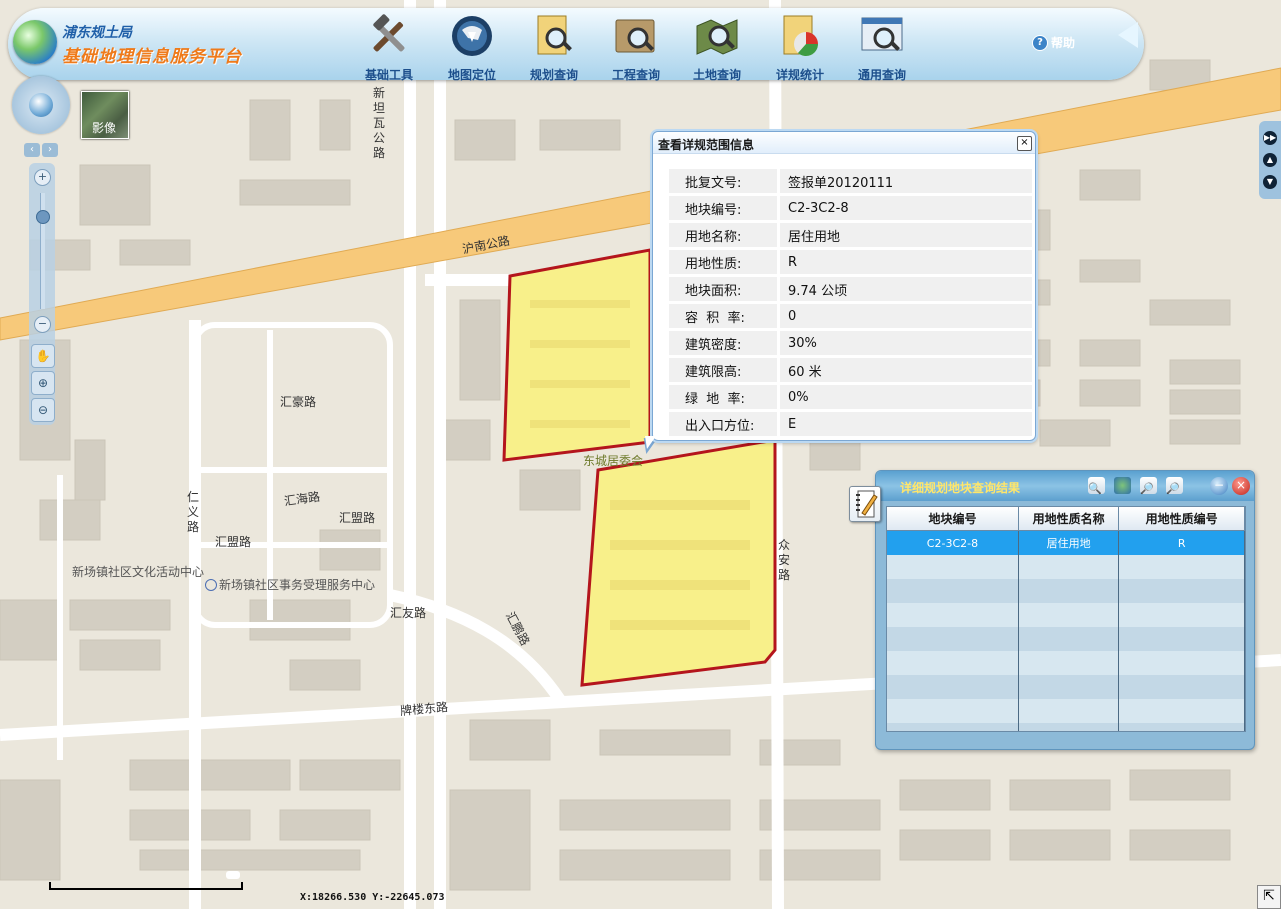 Image resolution: width=1281 pixels, height=909 pixels. What do you see at coordinates (953, 519) in the screenshot?
I see `column-header: 地块编号` at bounding box center [953, 519].